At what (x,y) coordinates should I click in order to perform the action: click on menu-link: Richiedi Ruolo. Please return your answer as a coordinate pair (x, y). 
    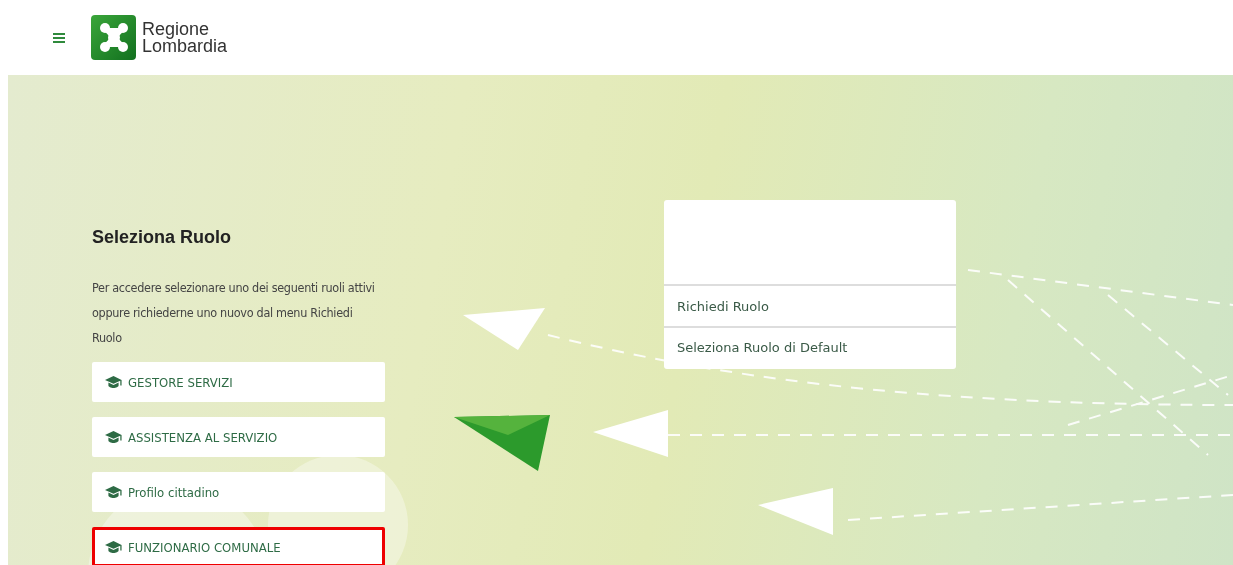
    Looking at the image, I should click on (810, 306).